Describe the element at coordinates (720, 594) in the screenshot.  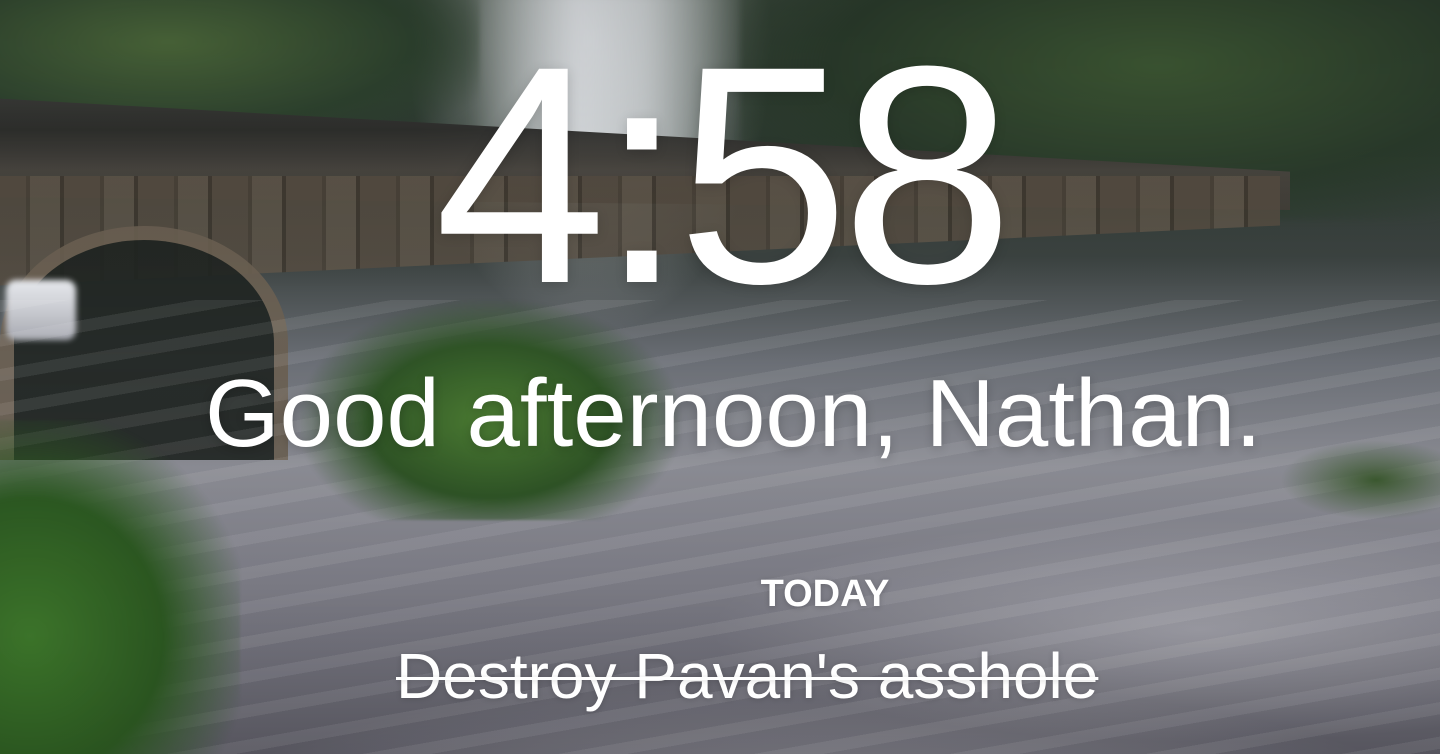
I see `focus-section: TODAY` at that location.